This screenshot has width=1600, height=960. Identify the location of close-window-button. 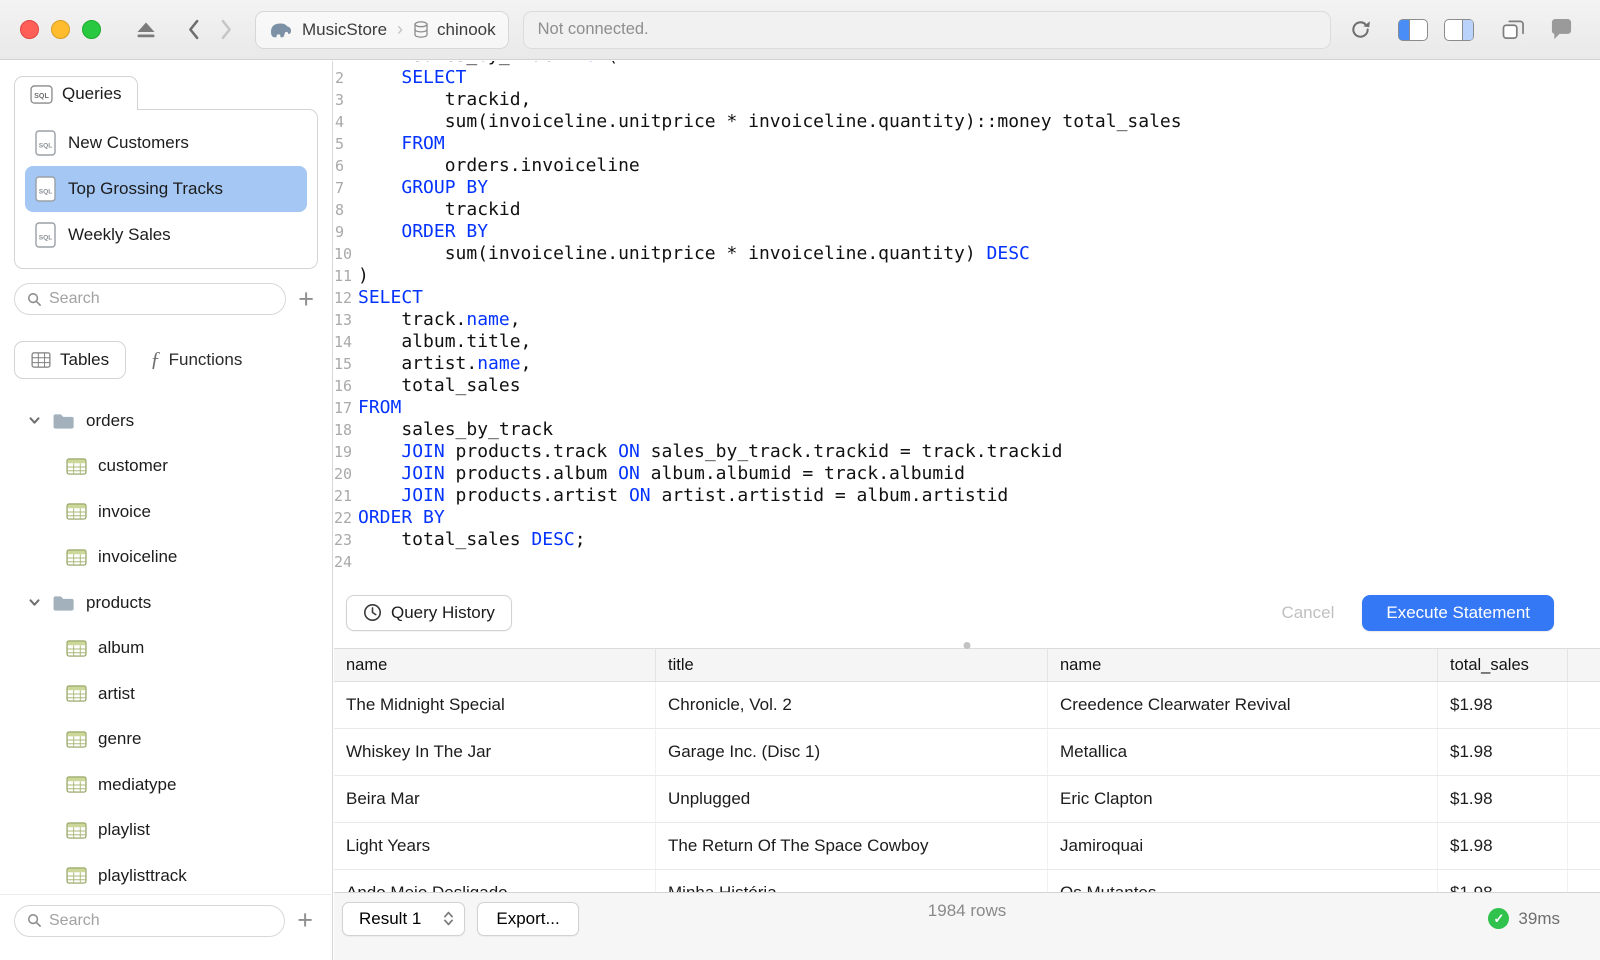
(29, 29).